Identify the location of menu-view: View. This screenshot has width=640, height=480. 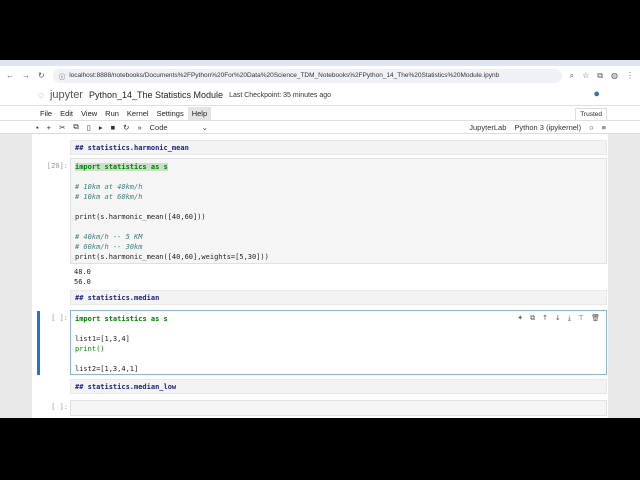
(89, 113).